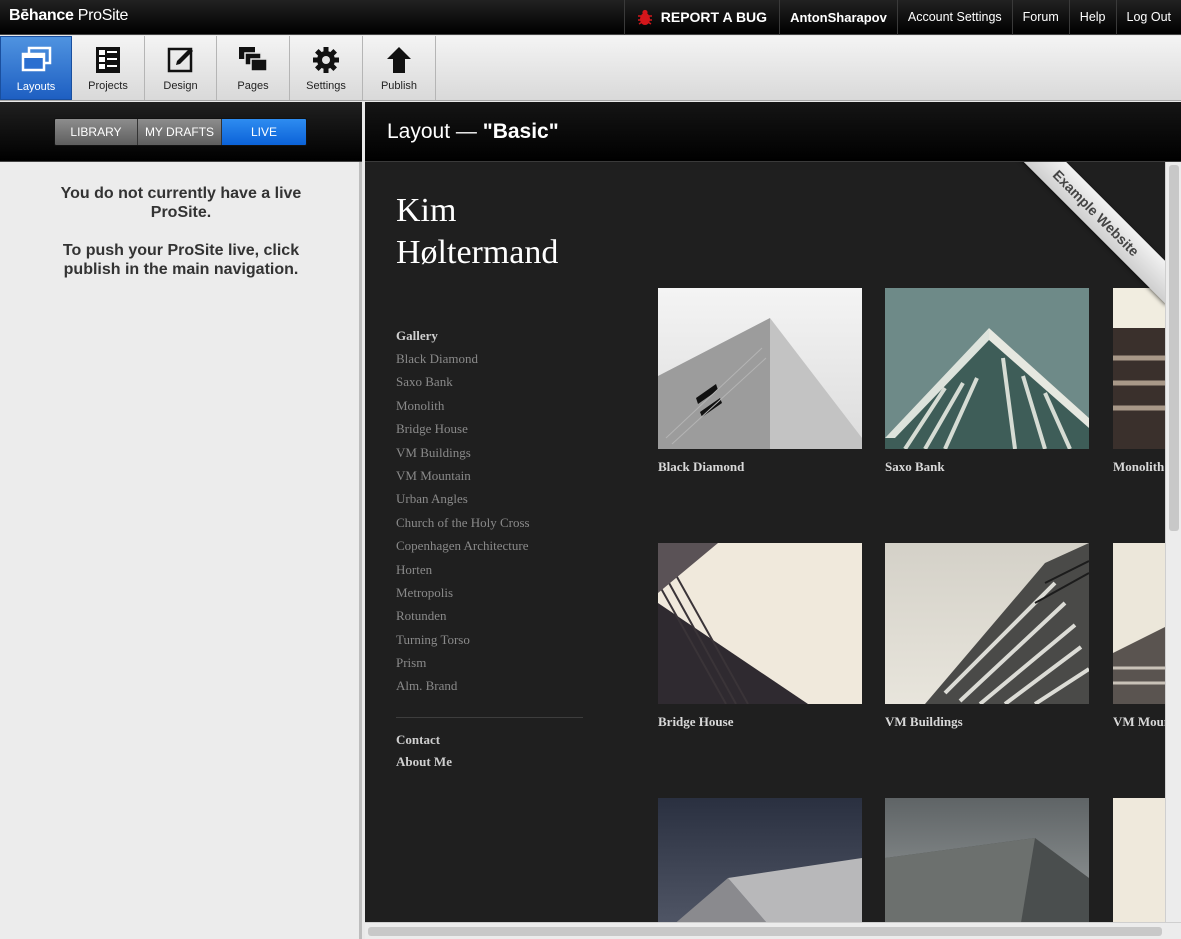  I want to click on gear-icon, so click(326, 60).